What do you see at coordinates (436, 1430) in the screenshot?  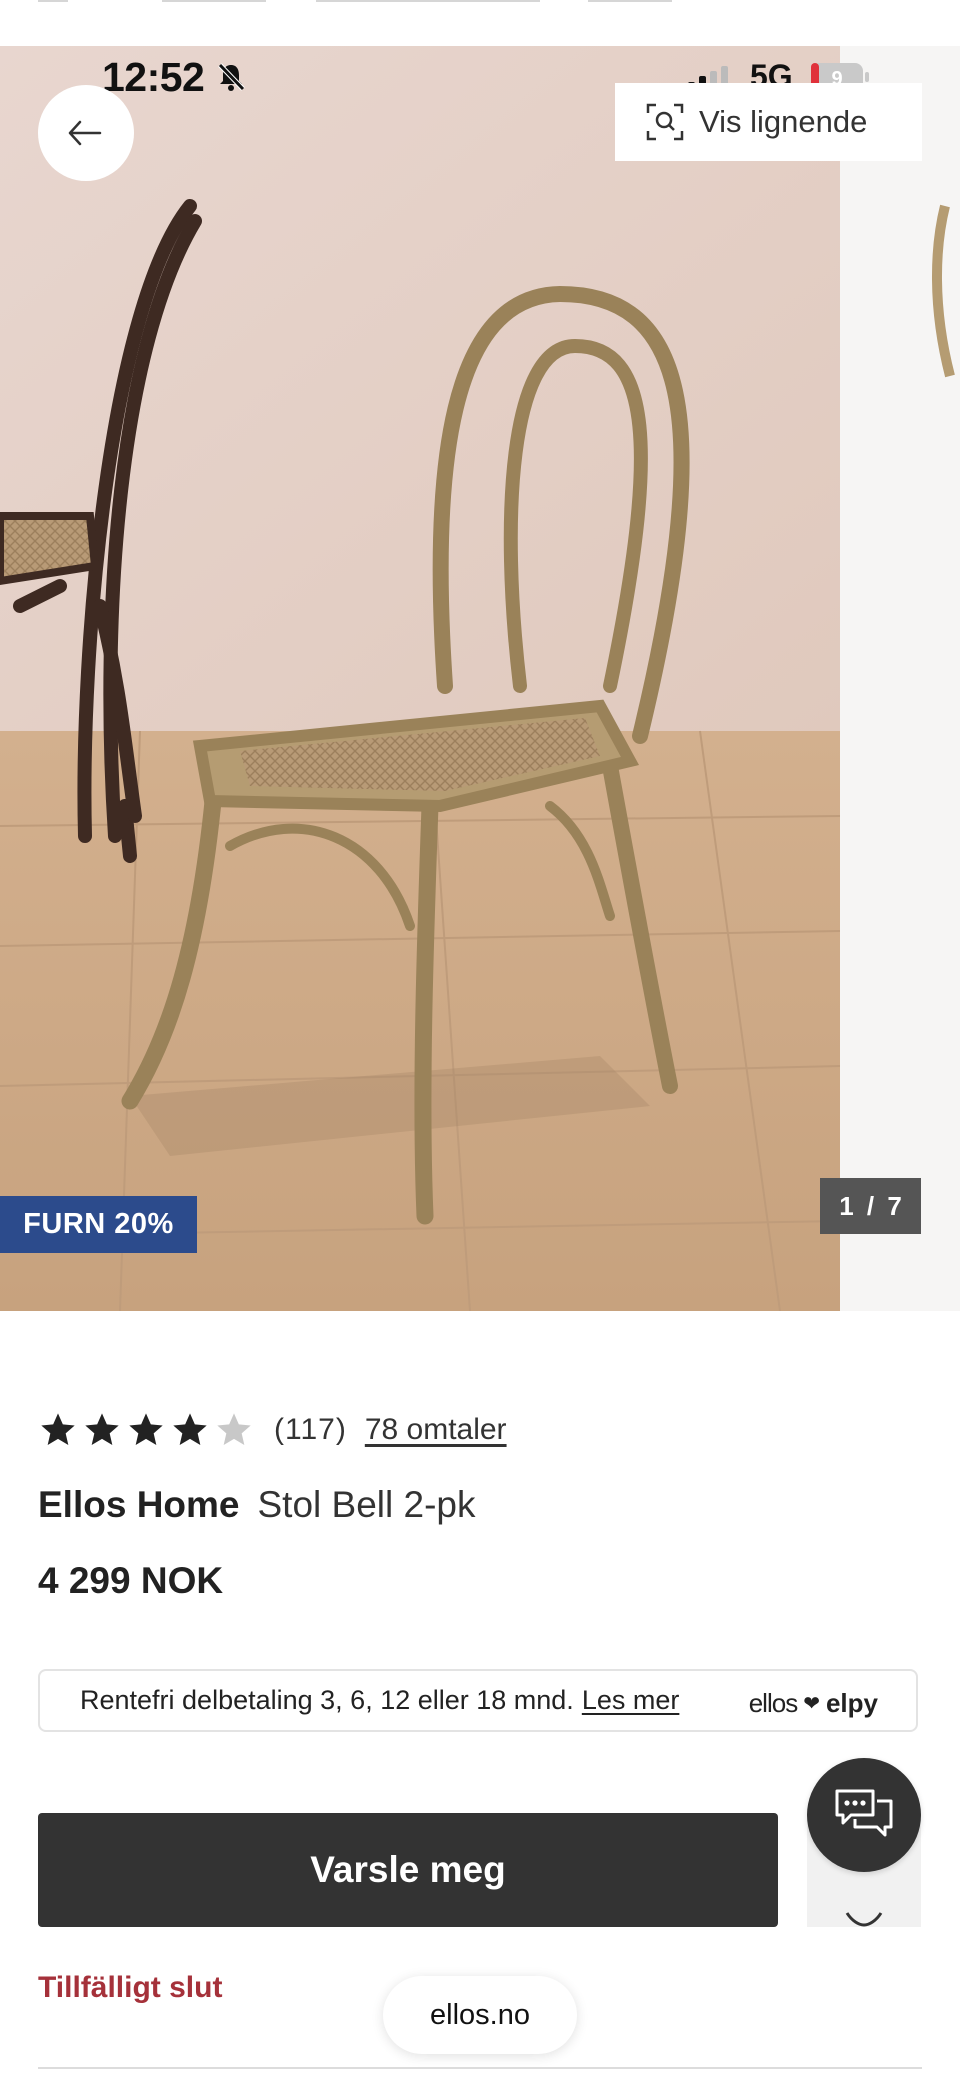 I see `reviews-link: 78 omtaler` at bounding box center [436, 1430].